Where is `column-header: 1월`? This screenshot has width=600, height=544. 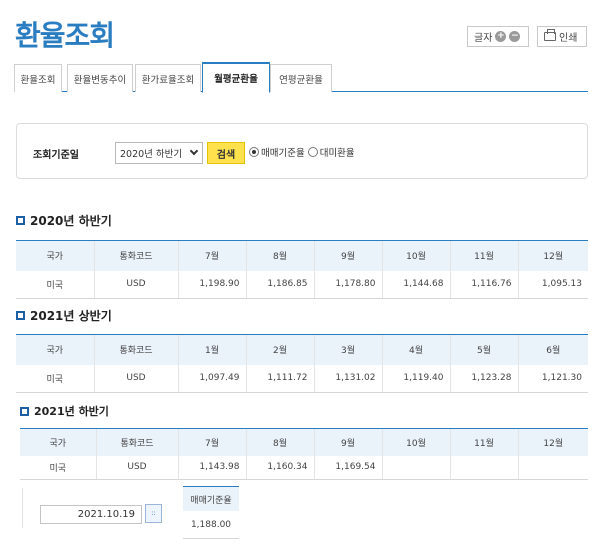 column-header: 1월 is located at coordinates (211, 349).